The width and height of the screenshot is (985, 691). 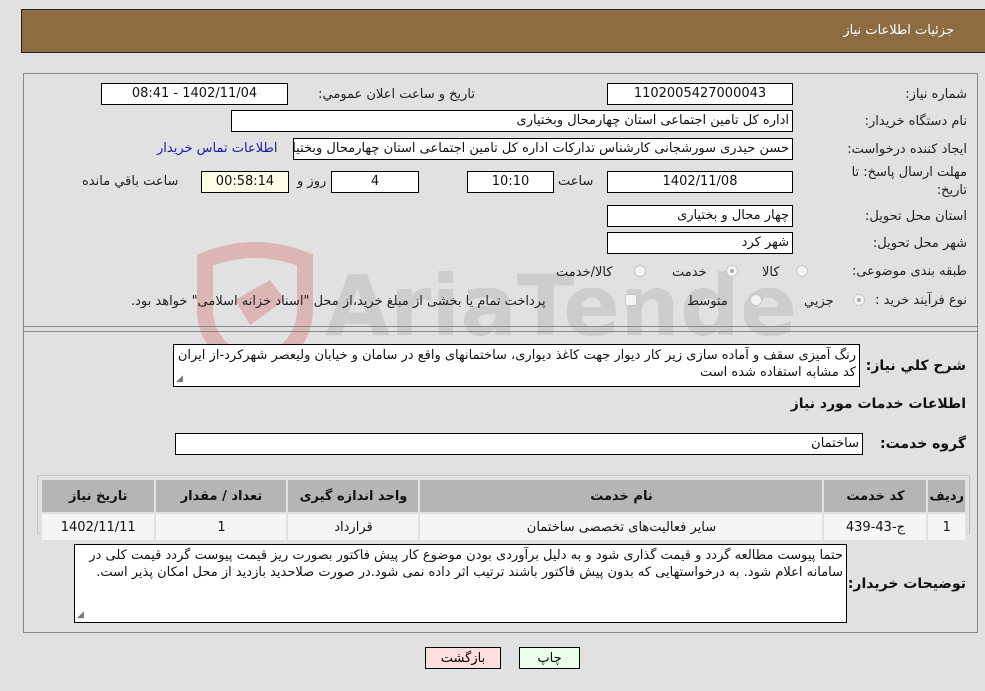 What do you see at coordinates (510, 182) in the screenshot?
I see `deadline-time-field: 10:10` at bounding box center [510, 182].